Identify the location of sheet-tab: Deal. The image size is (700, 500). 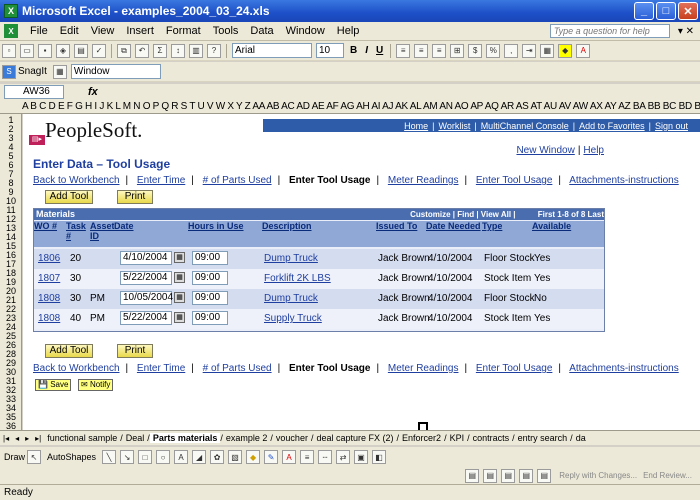
(135, 438).